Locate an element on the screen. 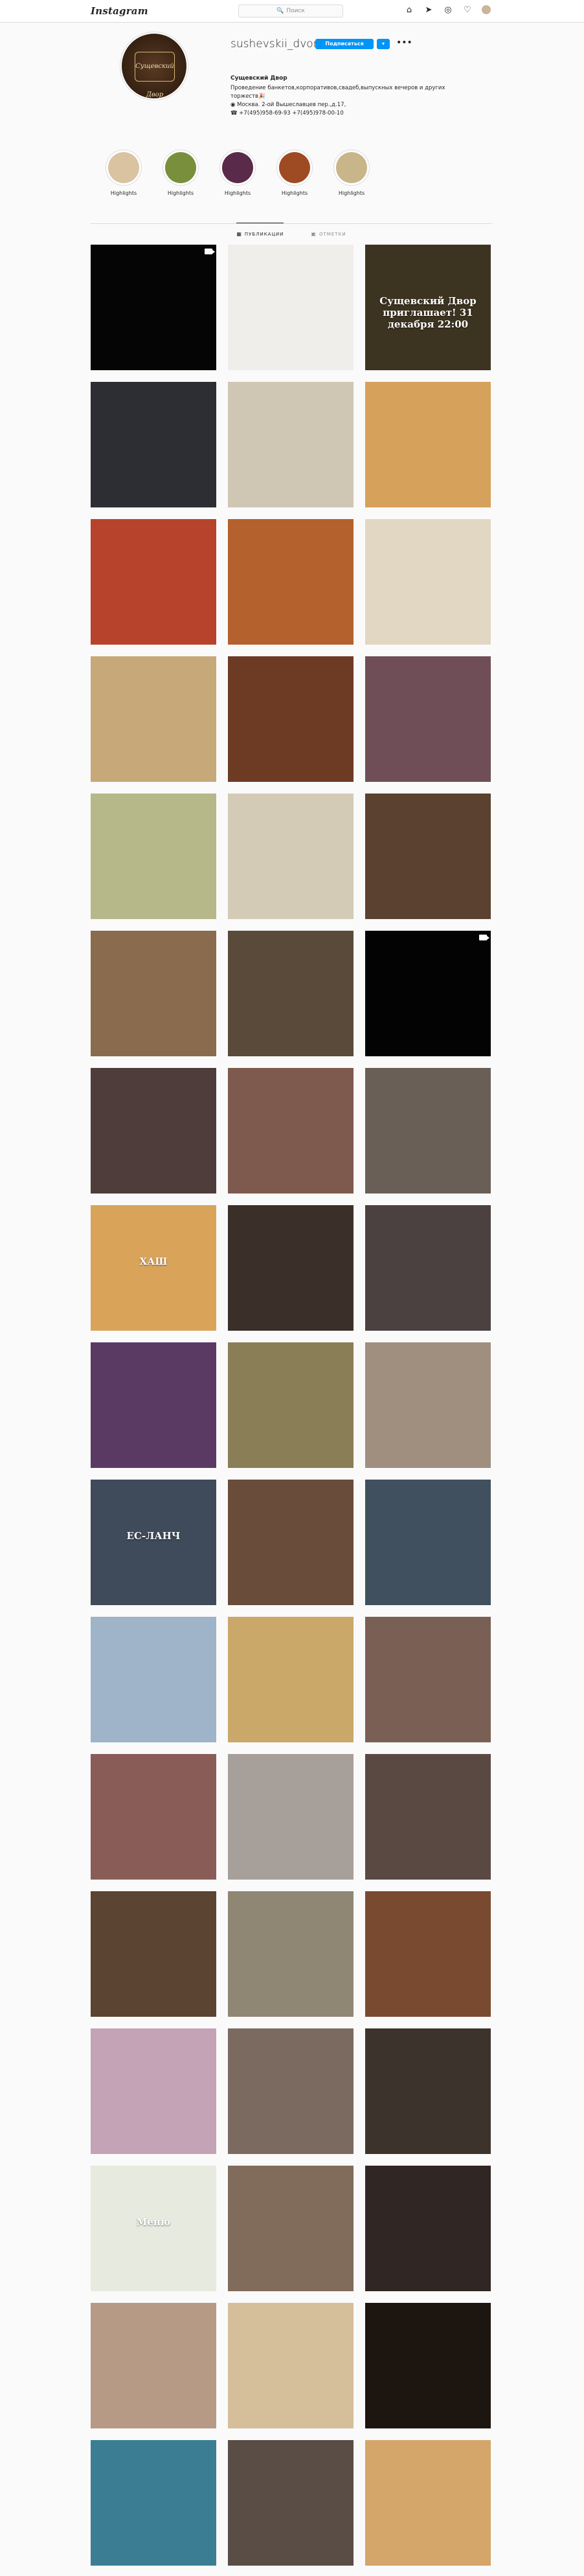 The image size is (584, 2576). bio-phones: ☎ +7(495)958-69-93 +7(495)978-00-10 is located at coordinates (311, 113).